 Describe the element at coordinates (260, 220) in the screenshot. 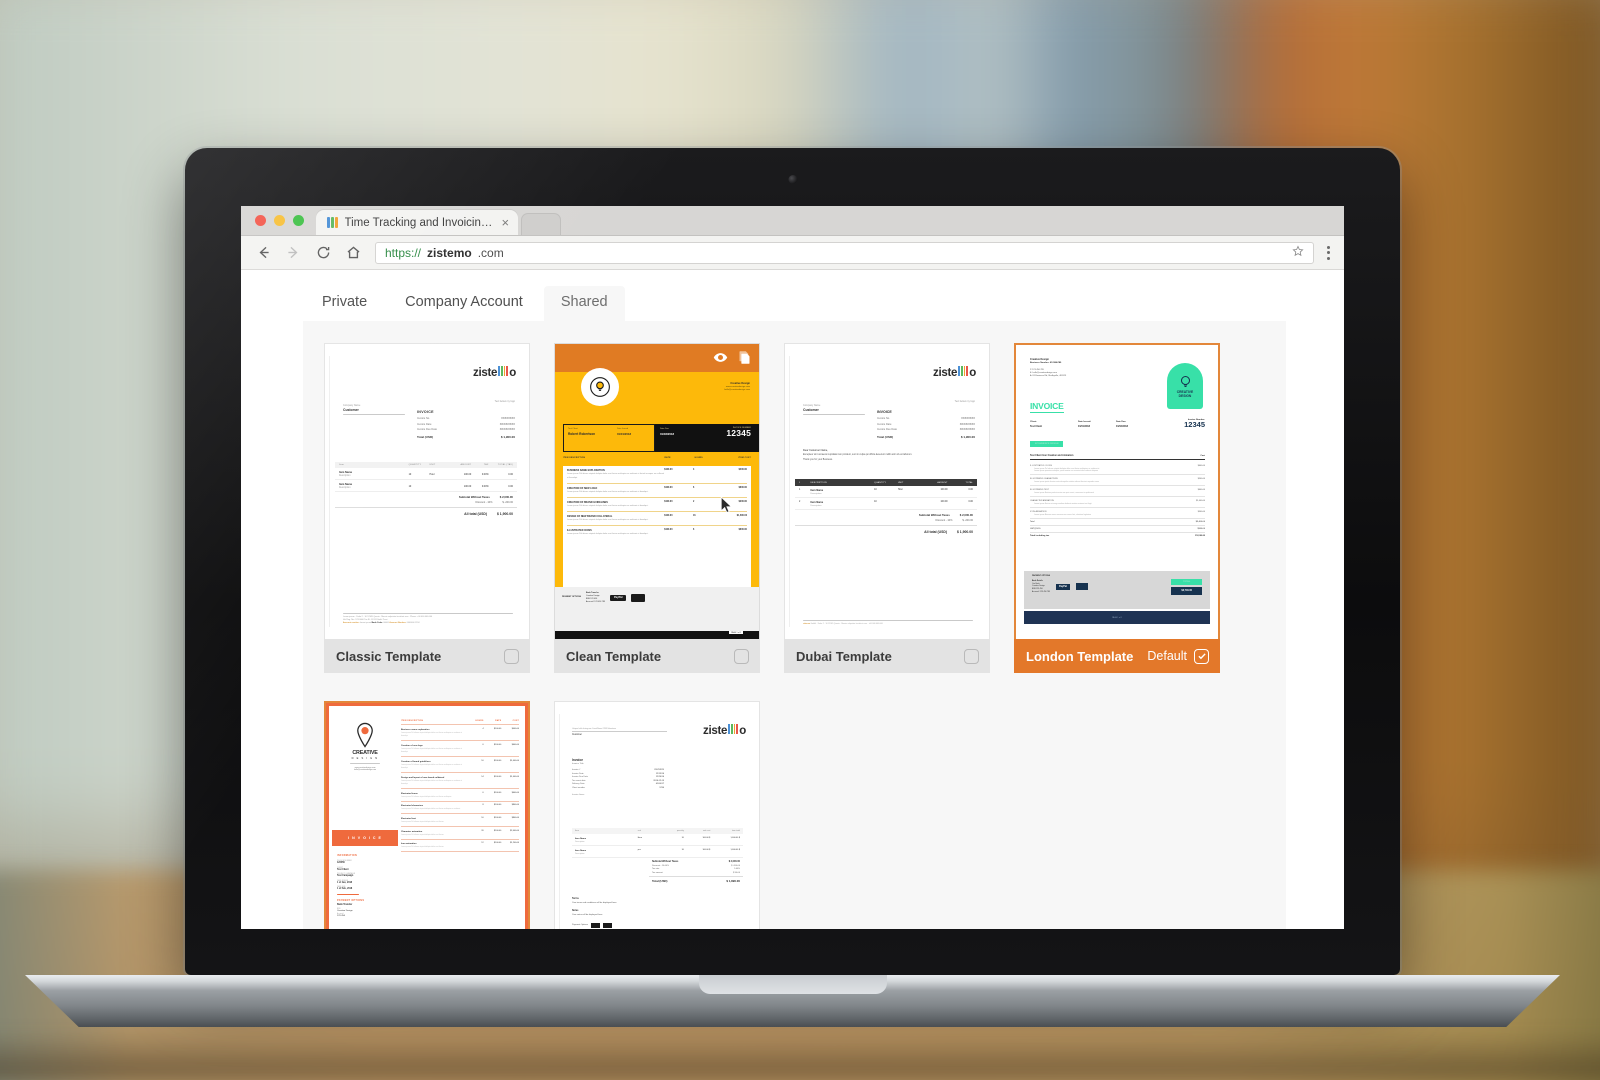

I see `close-window-button` at that location.